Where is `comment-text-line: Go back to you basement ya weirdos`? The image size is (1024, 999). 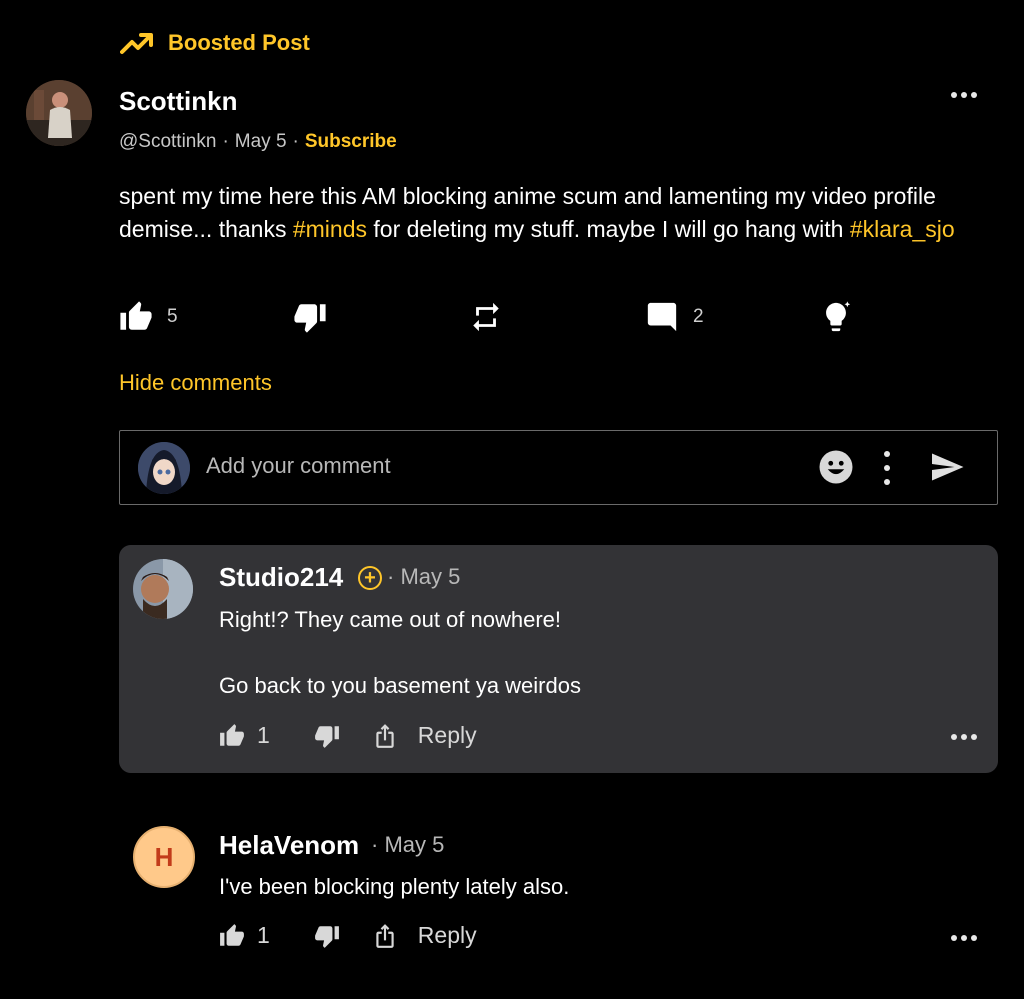 comment-text-line: Go back to you basement ya weirdos is located at coordinates (400, 685).